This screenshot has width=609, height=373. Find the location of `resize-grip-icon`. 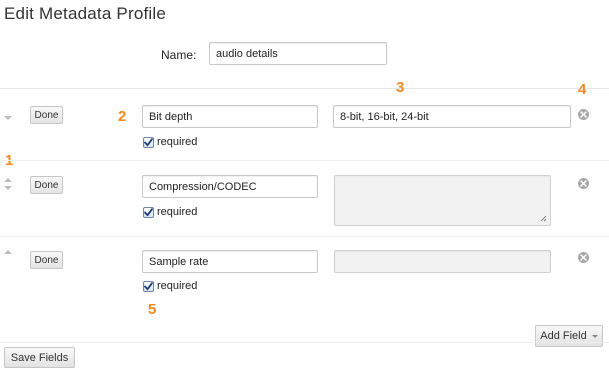

resize-grip-icon is located at coordinates (543, 218).